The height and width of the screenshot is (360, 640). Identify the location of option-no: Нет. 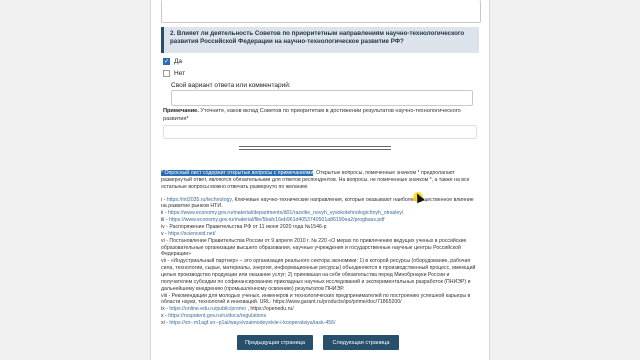
(174, 73).